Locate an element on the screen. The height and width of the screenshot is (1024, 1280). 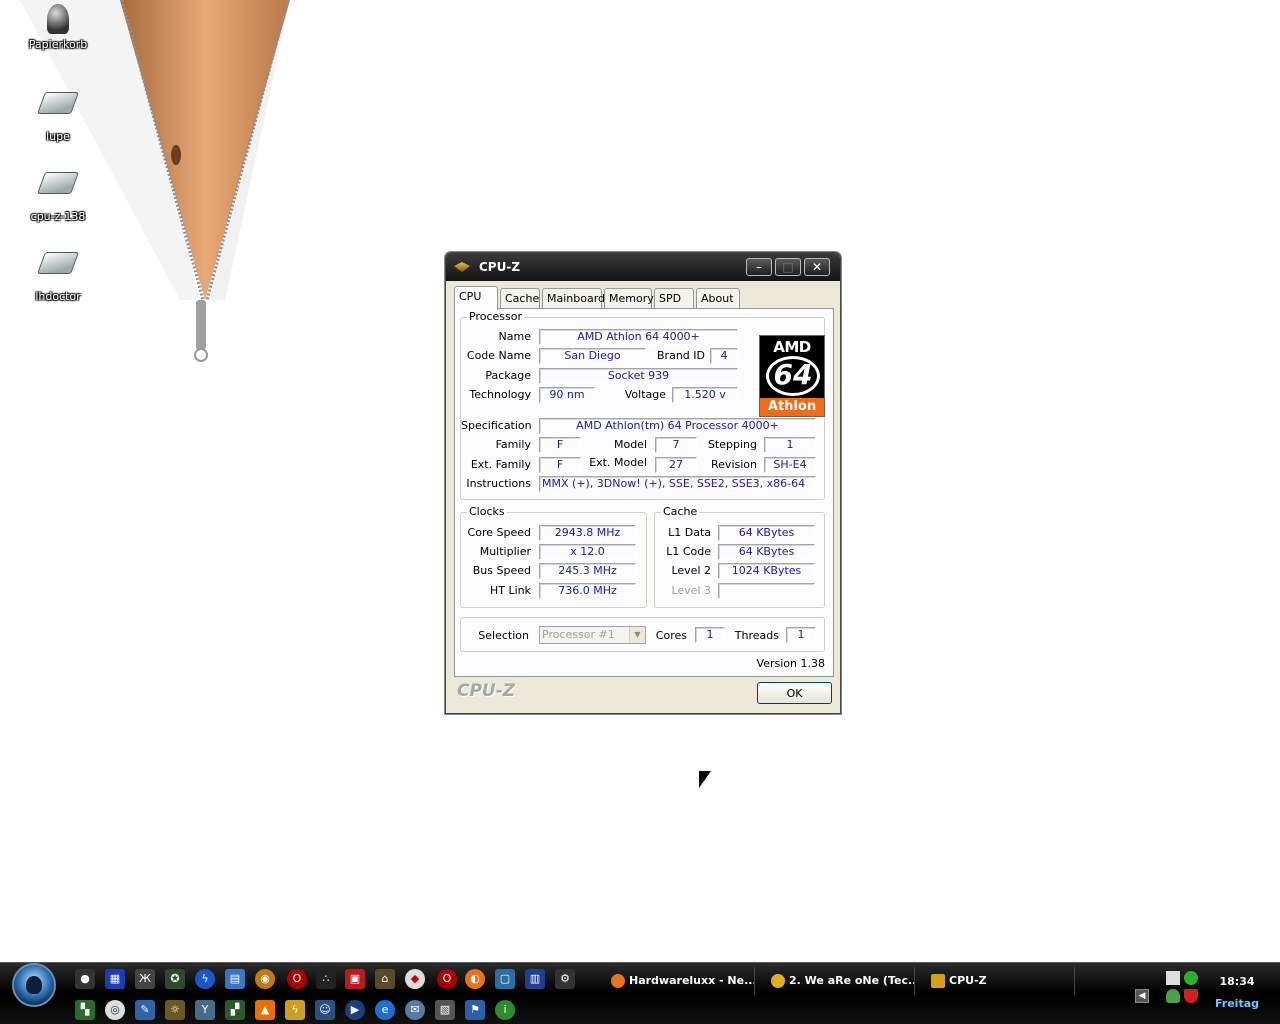
revision-value: SH-E4 is located at coordinates (790, 465).